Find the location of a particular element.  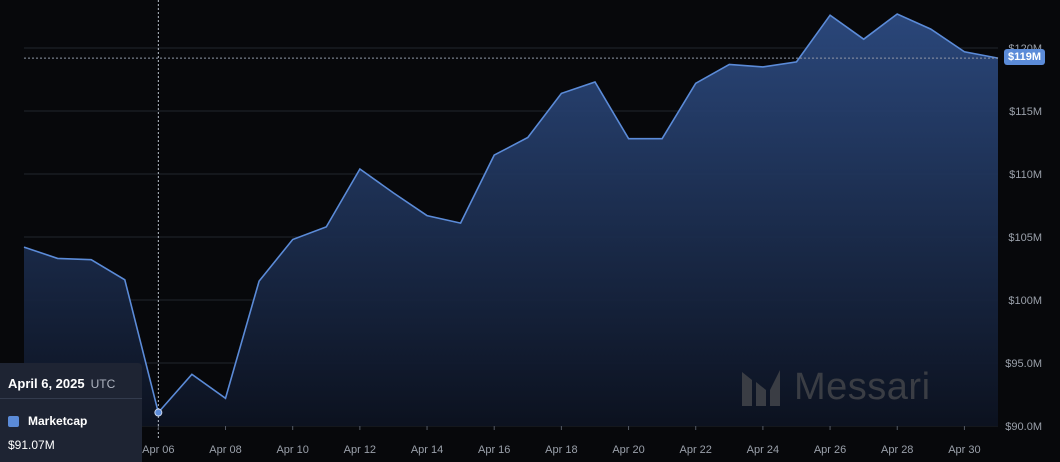

tooltip-series-label: Marketcap is located at coordinates (58, 421).